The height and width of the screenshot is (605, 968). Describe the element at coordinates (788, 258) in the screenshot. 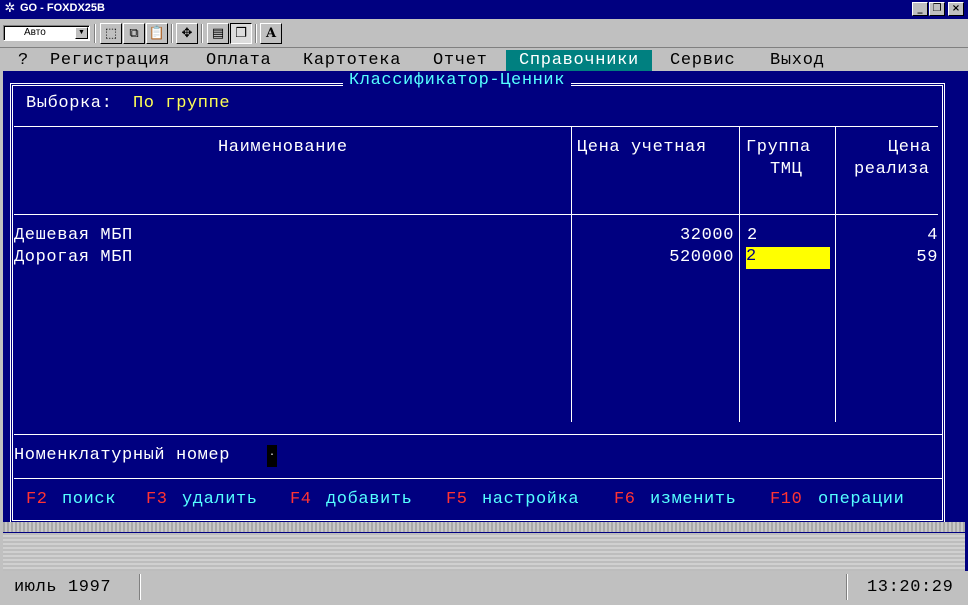

I see `row-group-selected: 2` at that location.